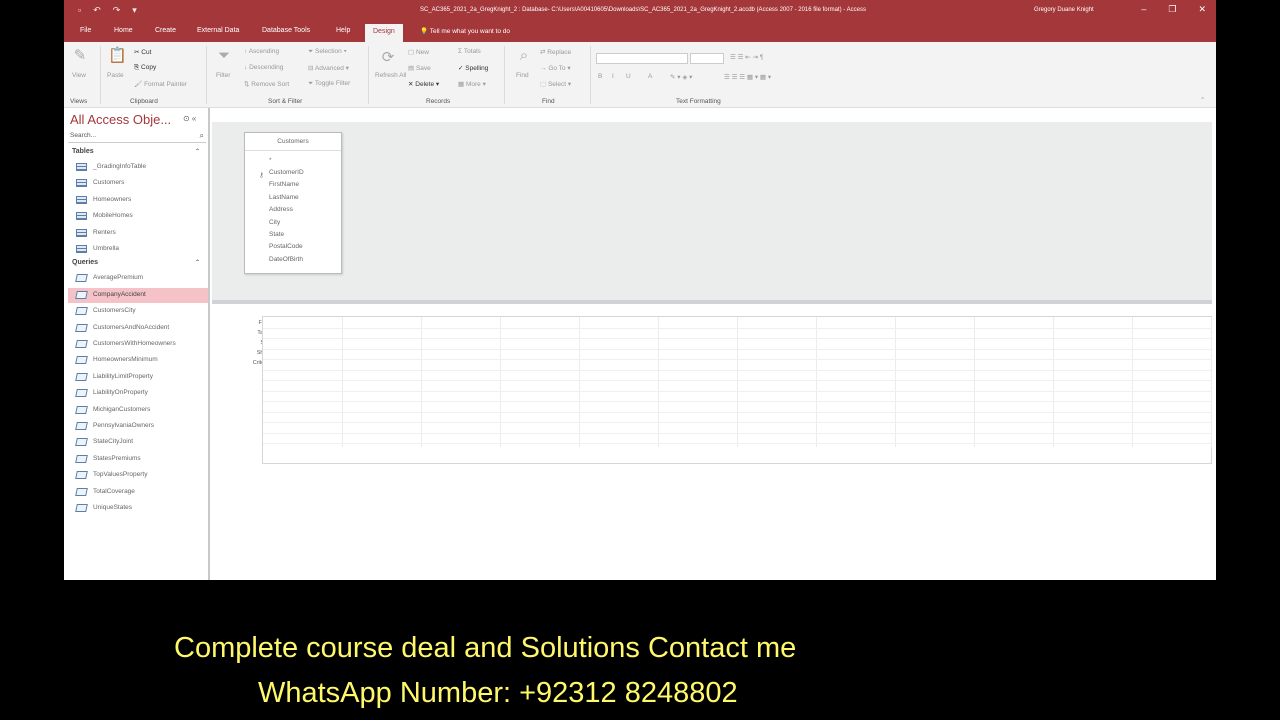 Image resolution: width=1280 pixels, height=720 pixels. What do you see at coordinates (136, 262) in the screenshot?
I see `nav-section-queries: Queries ⌃` at bounding box center [136, 262].